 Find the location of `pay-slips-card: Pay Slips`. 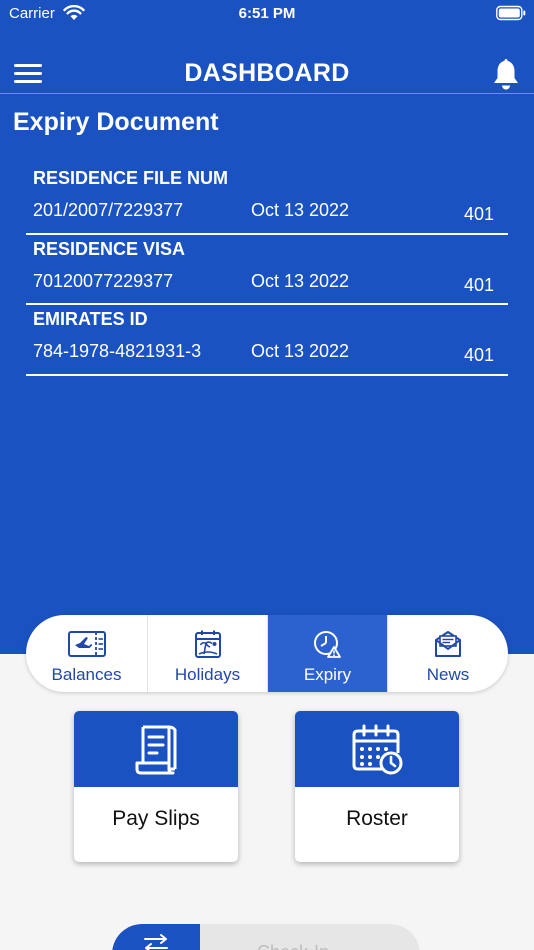

pay-slips-card: Pay Slips is located at coordinates (156, 786).